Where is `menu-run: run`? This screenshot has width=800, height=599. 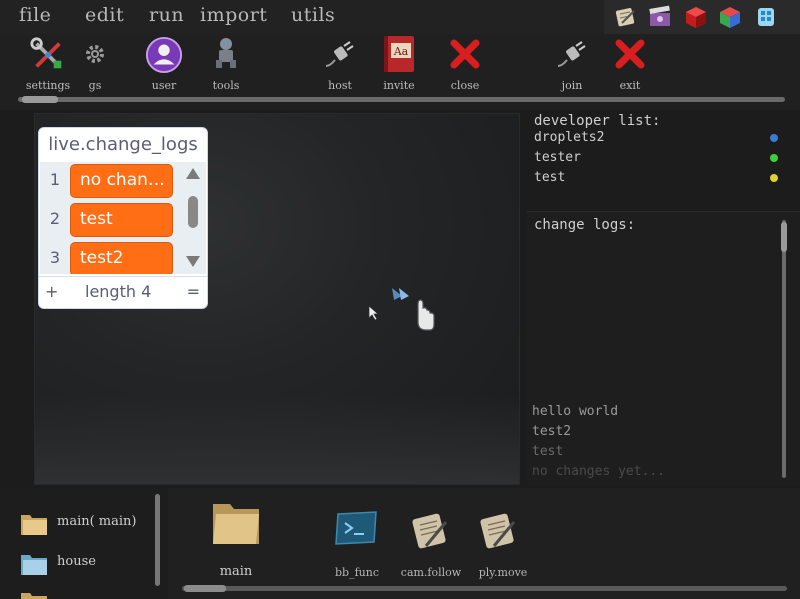 menu-run: run is located at coordinates (166, 15).